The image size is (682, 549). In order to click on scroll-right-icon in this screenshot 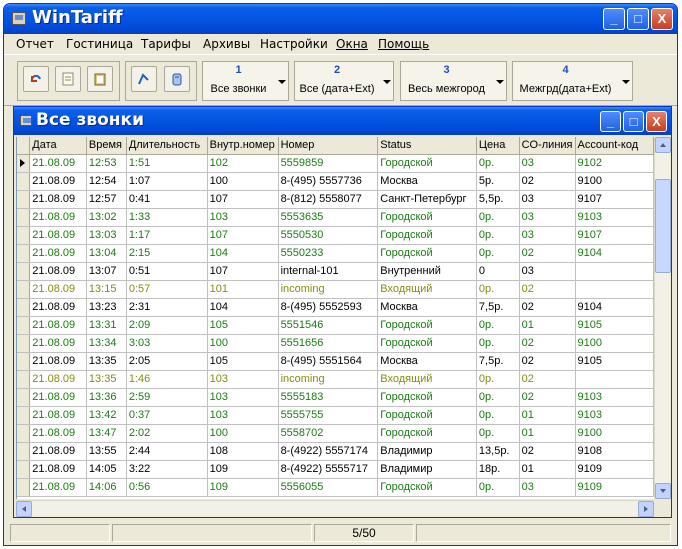, I will do `click(646, 509)`.